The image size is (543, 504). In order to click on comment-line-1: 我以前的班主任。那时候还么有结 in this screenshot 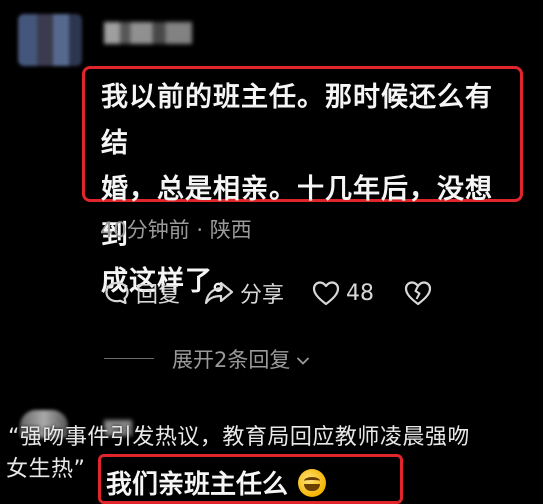, I will do `click(297, 120)`.